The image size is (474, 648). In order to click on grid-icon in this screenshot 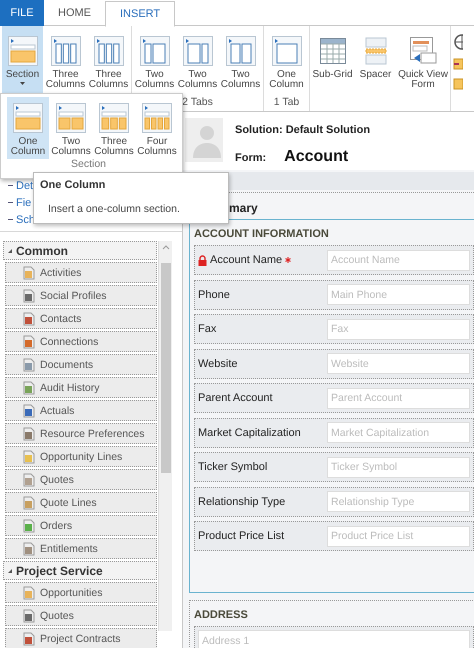, I will do `click(333, 51)`.